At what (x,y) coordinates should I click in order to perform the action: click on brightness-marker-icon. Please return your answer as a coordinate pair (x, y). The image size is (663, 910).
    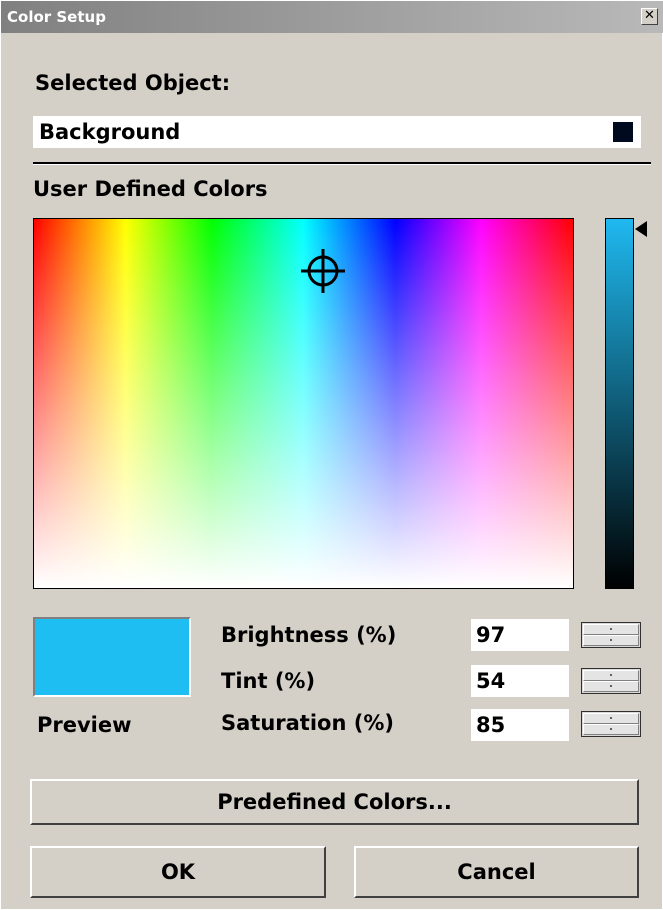
    Looking at the image, I should click on (641, 229).